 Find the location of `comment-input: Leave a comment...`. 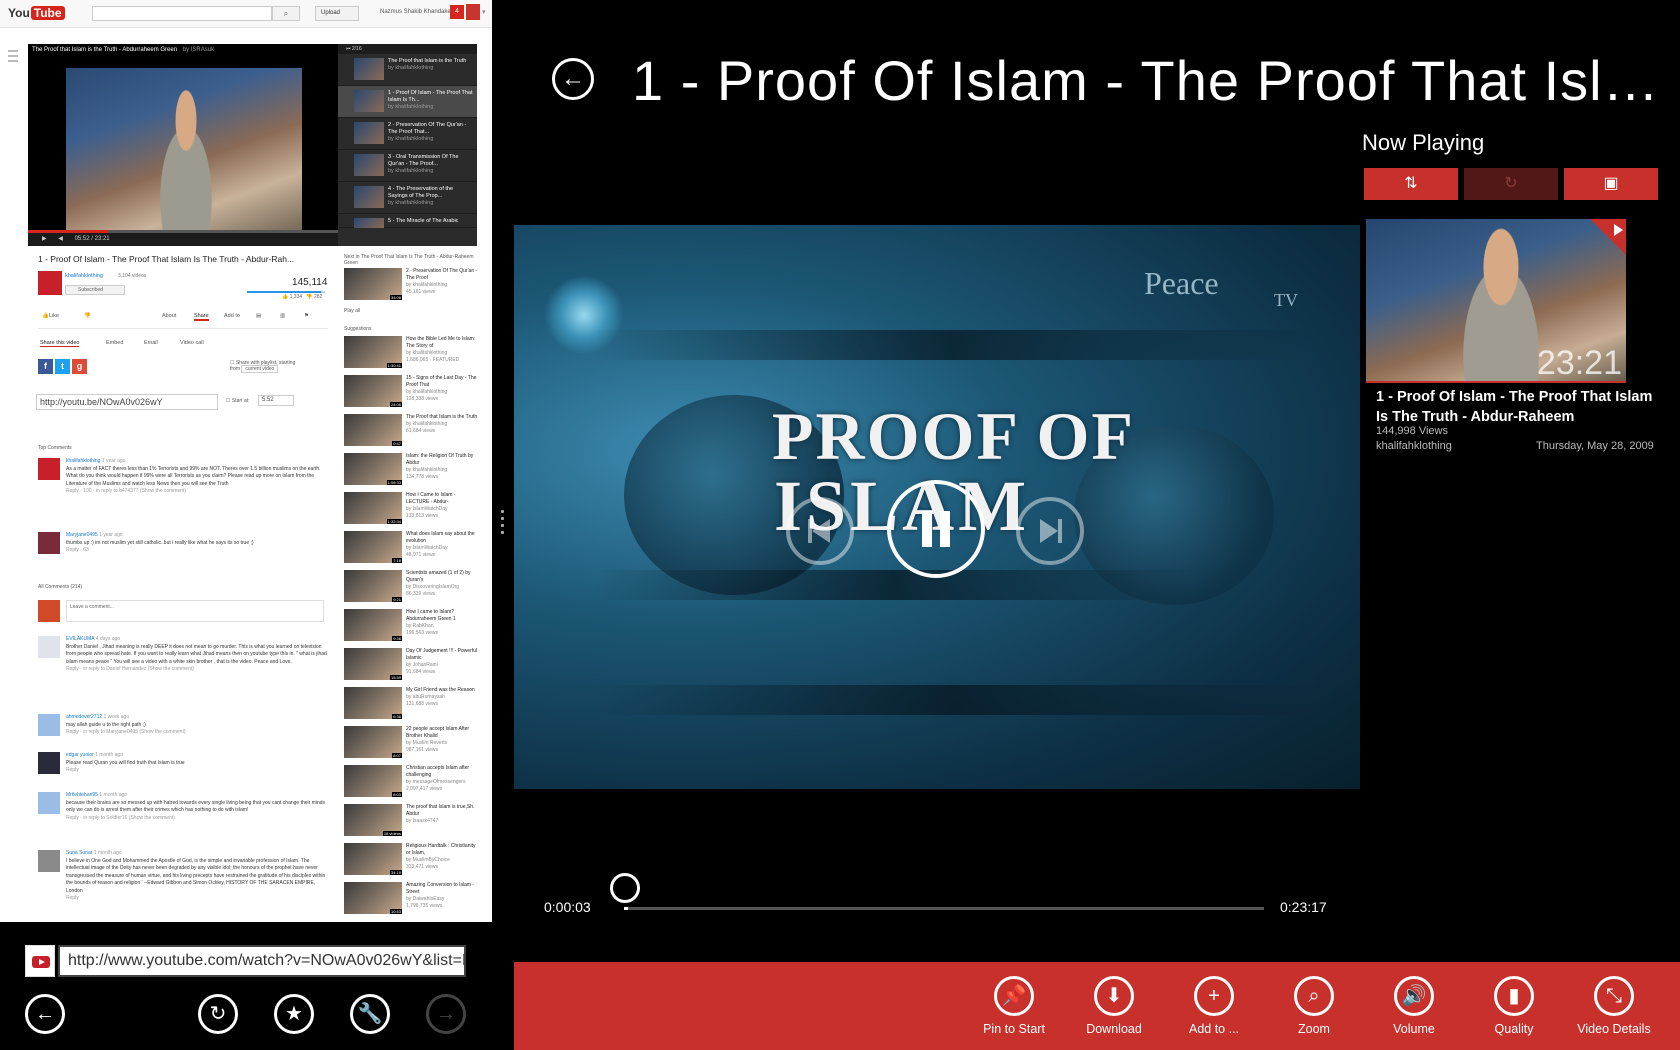

comment-input: Leave a comment... is located at coordinates (195, 611).